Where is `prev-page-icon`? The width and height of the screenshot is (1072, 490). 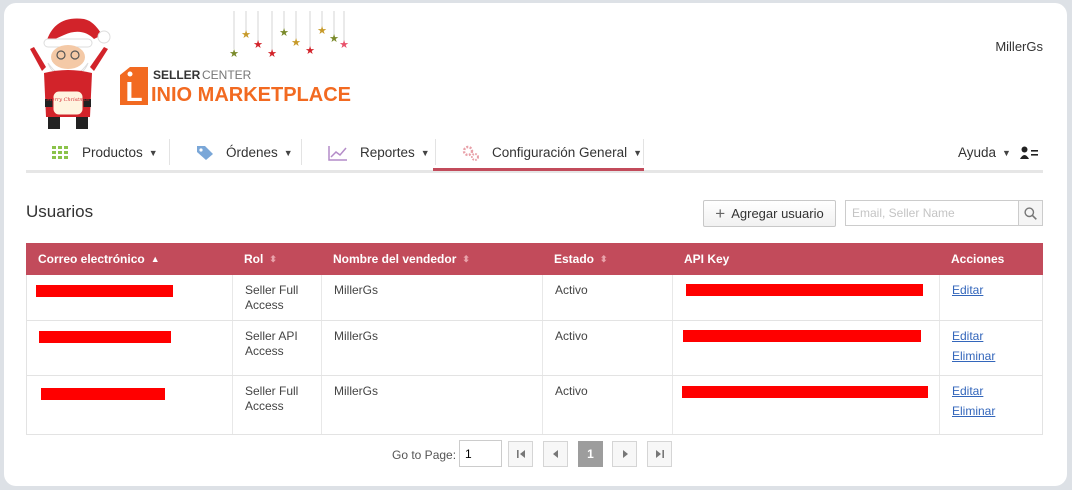 prev-page-icon is located at coordinates (555, 454).